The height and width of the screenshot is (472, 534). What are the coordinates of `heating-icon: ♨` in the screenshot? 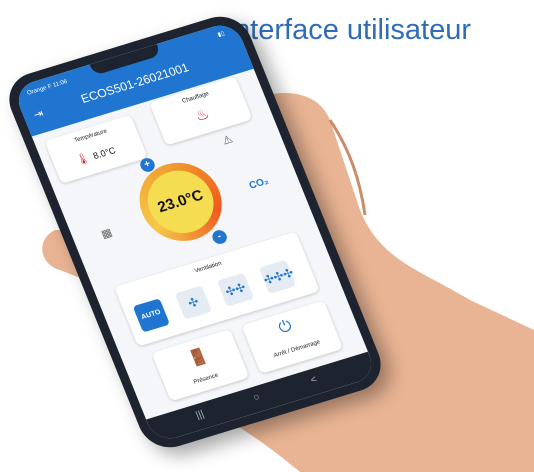 It's located at (202, 115).